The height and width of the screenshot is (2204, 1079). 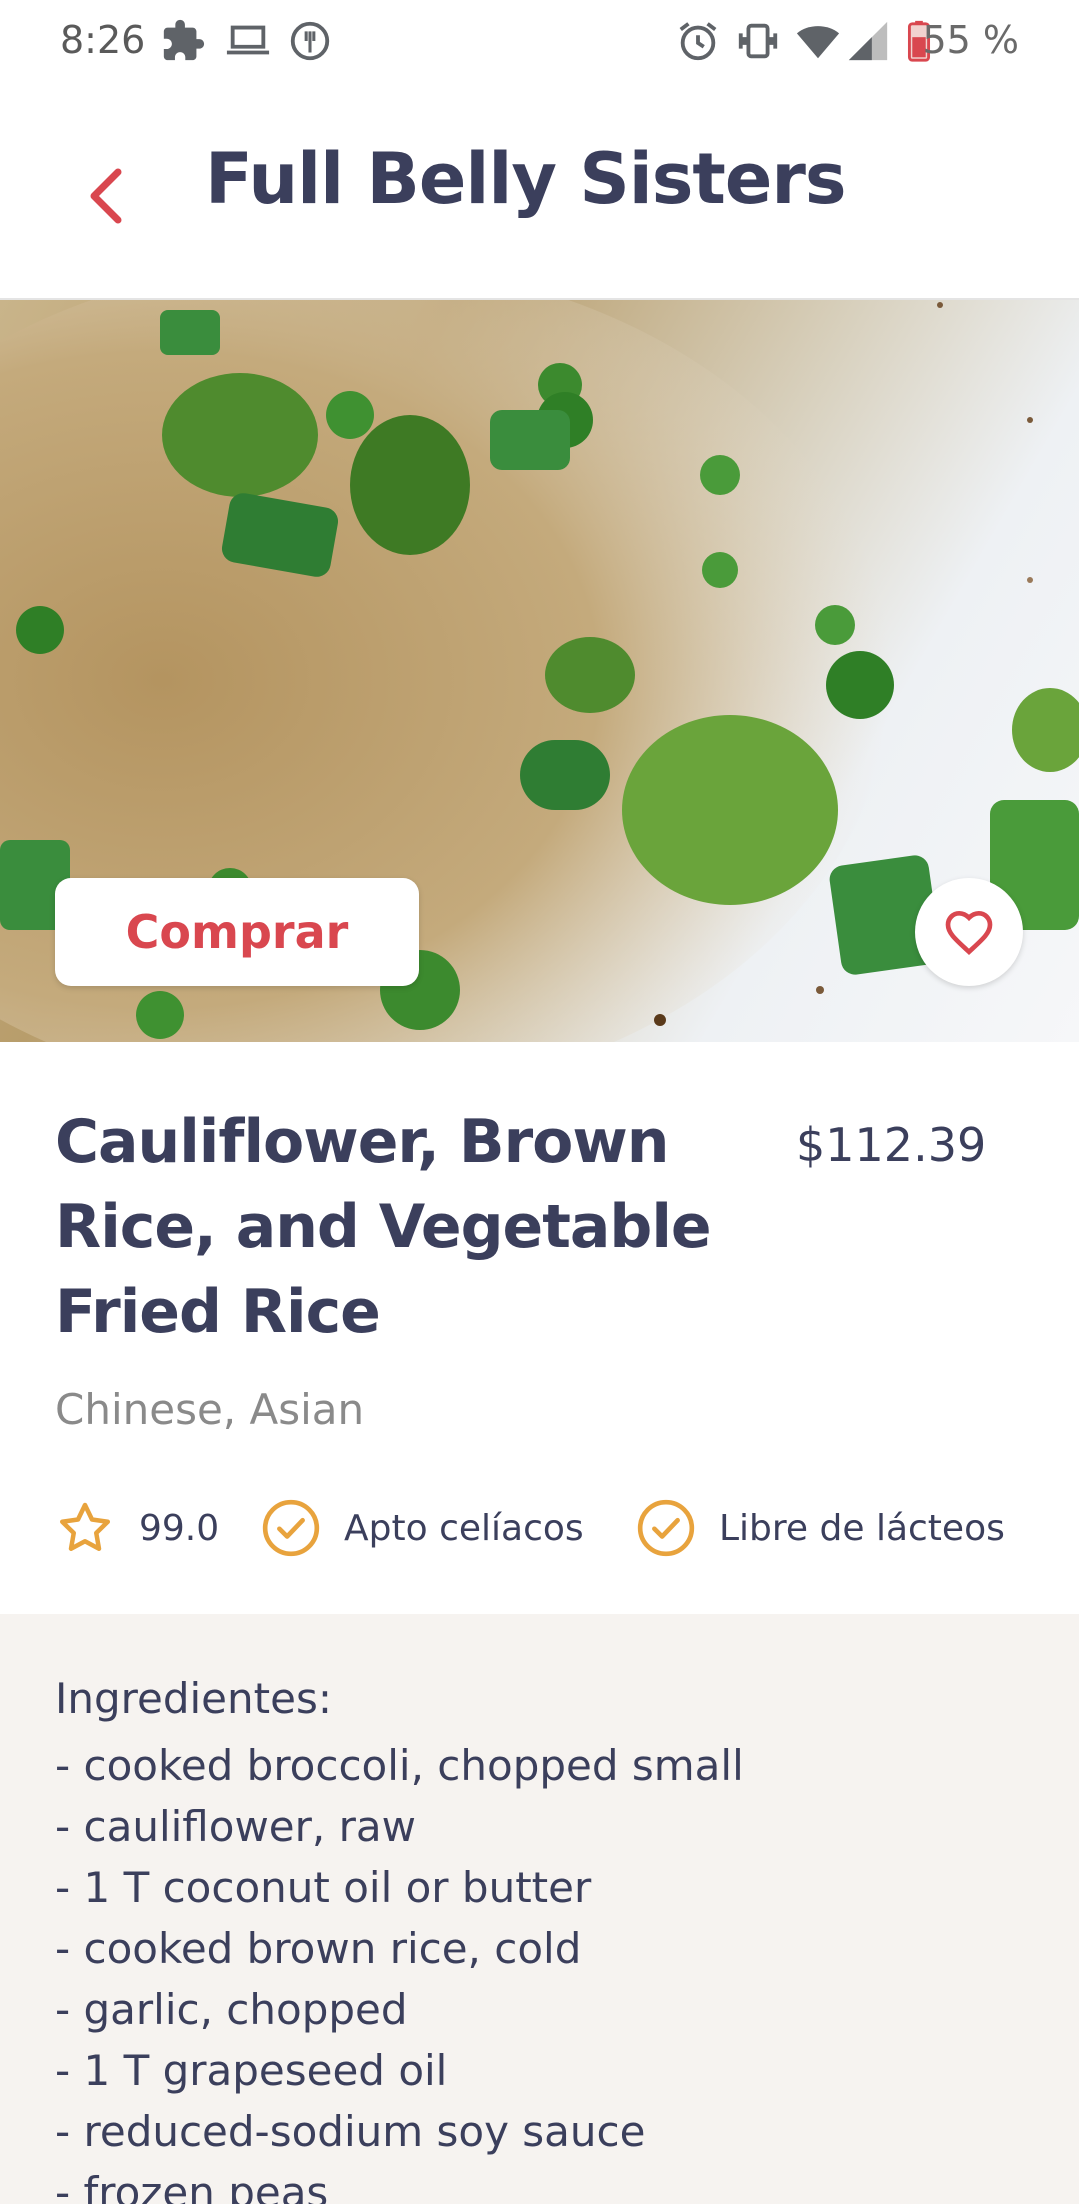 What do you see at coordinates (184, 40) in the screenshot?
I see `puzzle-icon` at bounding box center [184, 40].